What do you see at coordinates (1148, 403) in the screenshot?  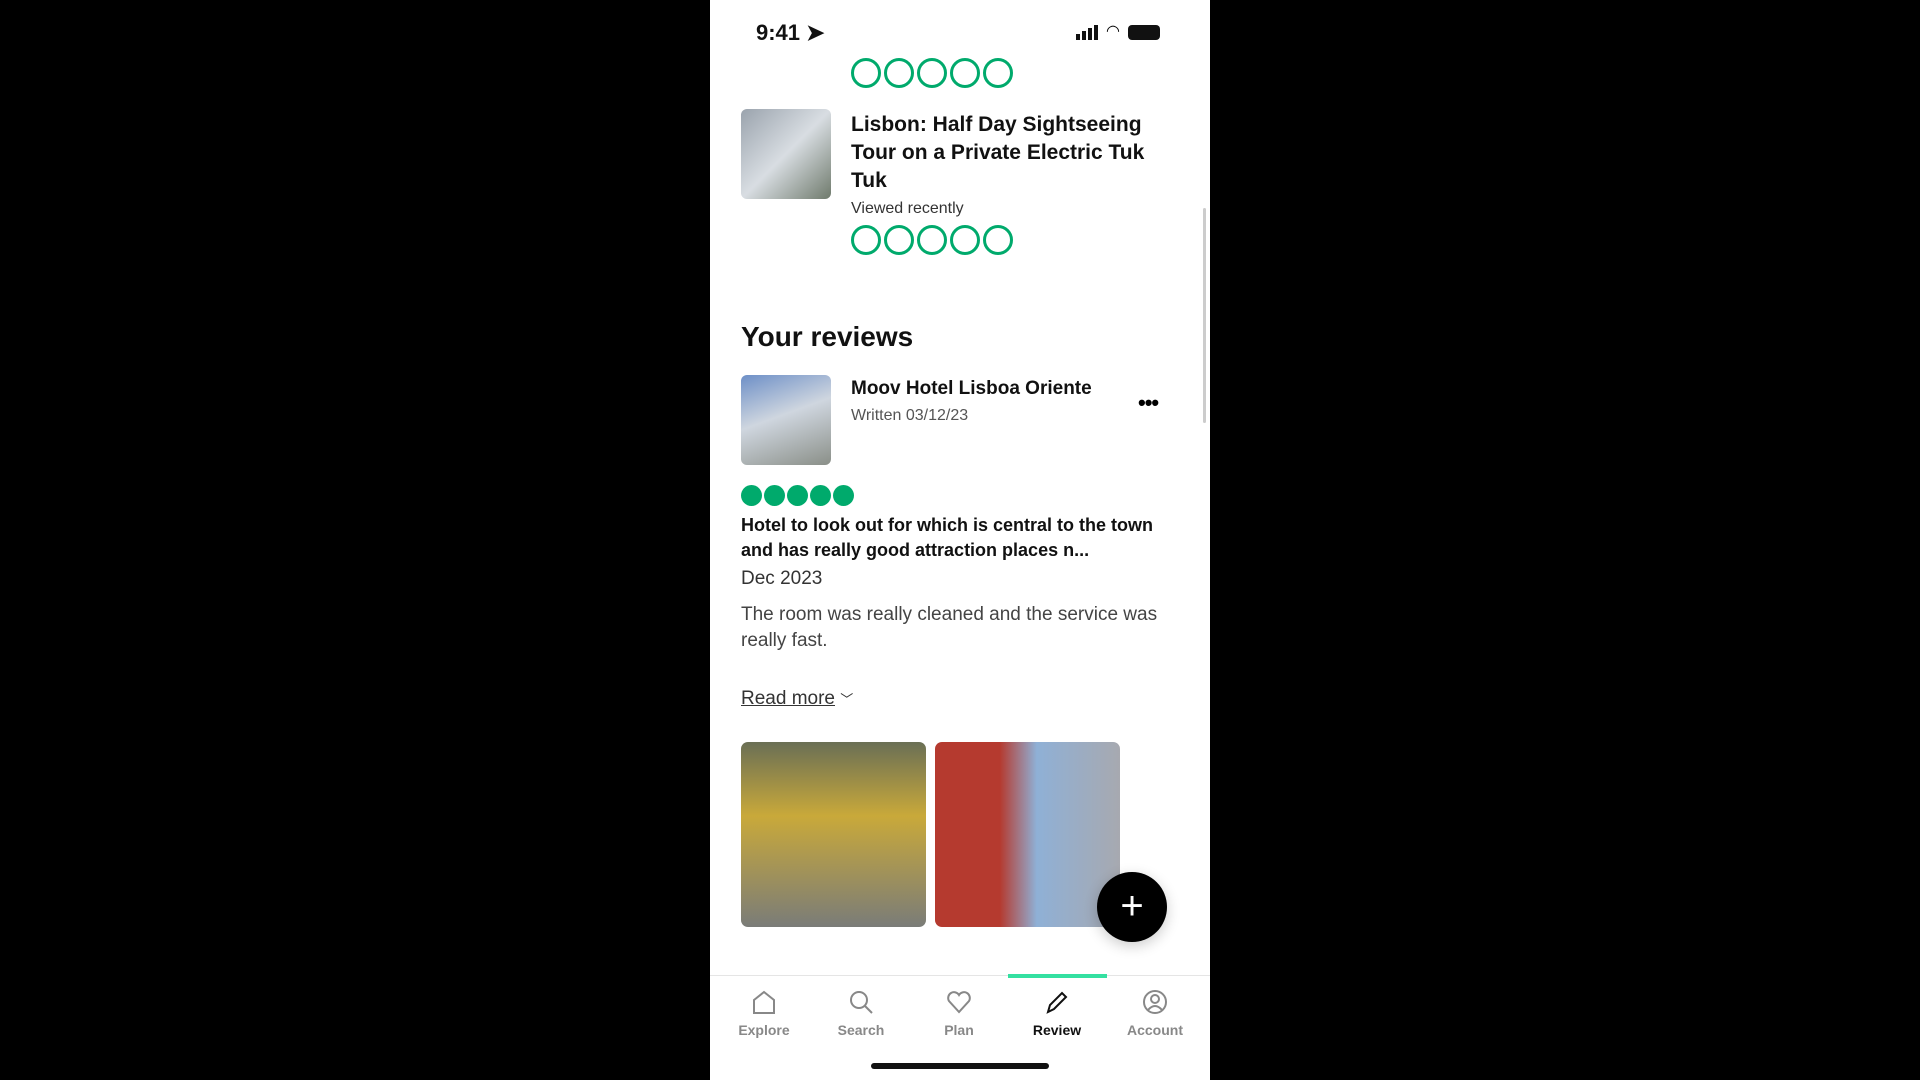 I see `more-options-icon: •••` at bounding box center [1148, 403].